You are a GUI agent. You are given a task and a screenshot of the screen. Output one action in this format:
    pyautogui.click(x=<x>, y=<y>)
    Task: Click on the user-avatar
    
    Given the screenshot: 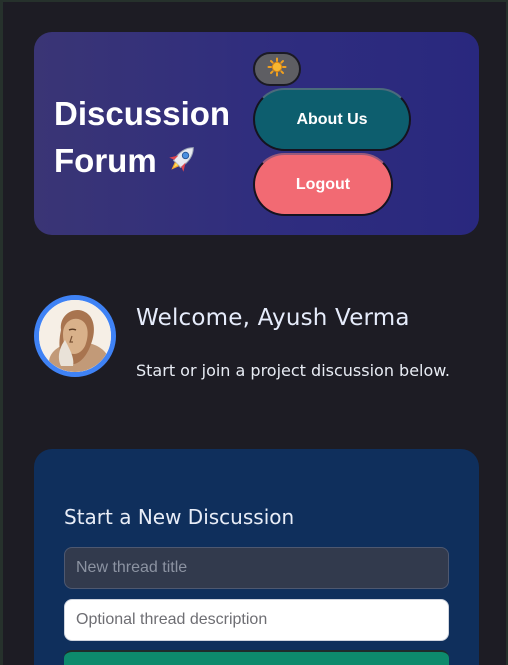 What is the action you would take?
    pyautogui.click(x=75, y=336)
    